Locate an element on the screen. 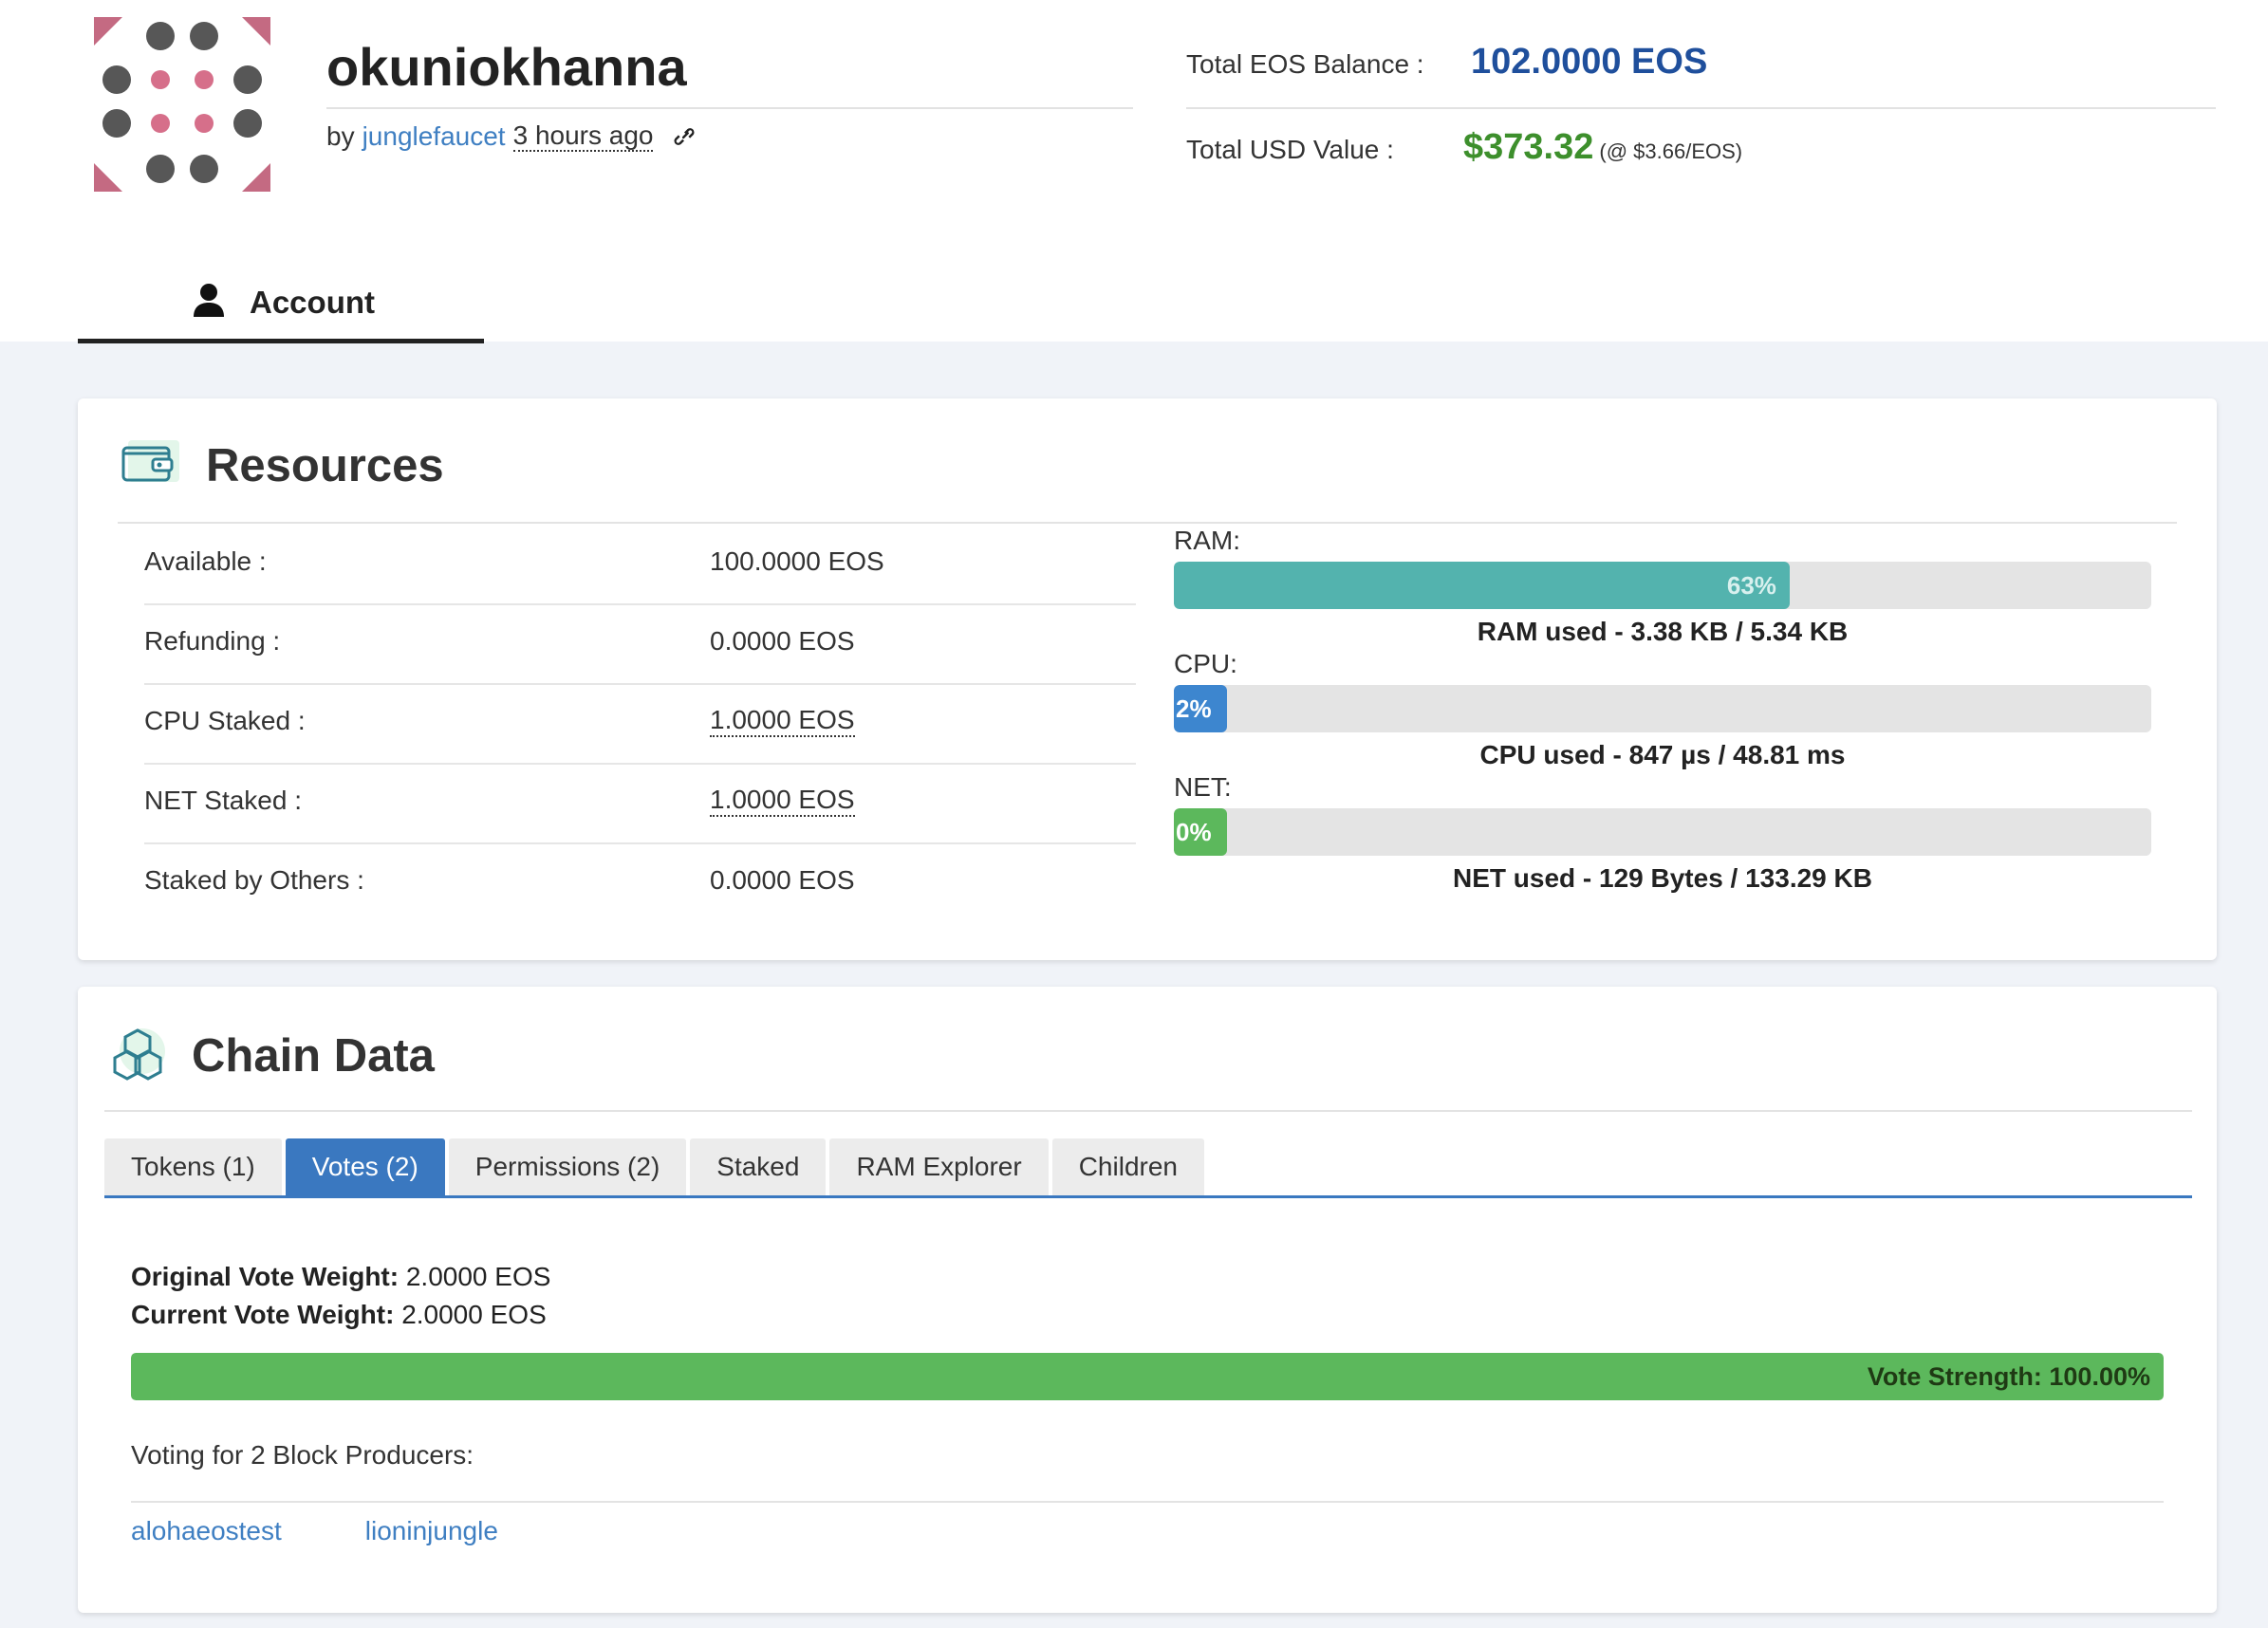  net-usage-caption: NET used - 129 Bytes / 133.29 KB is located at coordinates (1663, 878).